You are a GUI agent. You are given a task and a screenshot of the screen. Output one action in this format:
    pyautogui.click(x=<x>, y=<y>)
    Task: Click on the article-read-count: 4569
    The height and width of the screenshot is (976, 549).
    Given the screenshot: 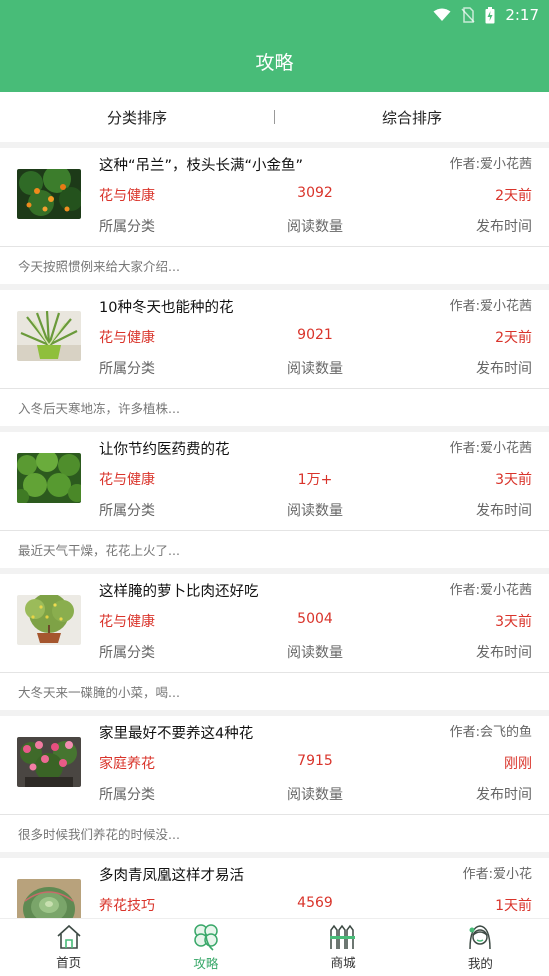 What is the action you would take?
    pyautogui.click(x=315, y=903)
    